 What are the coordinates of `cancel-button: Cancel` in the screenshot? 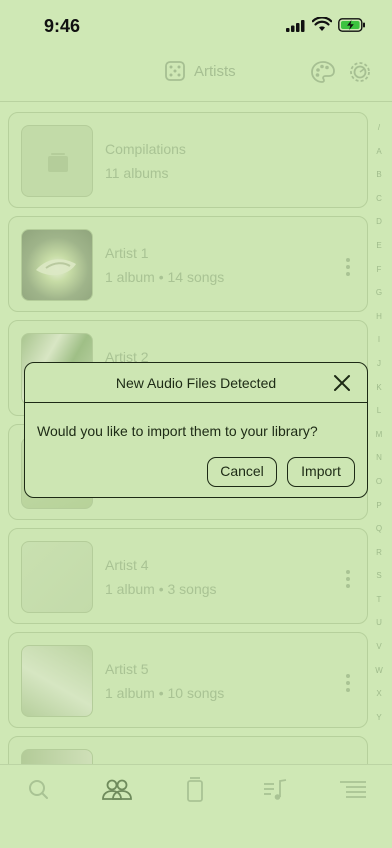 It's located at (242, 472).